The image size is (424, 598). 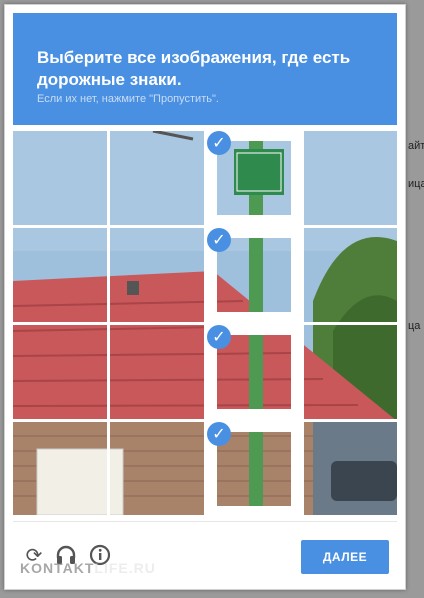 What do you see at coordinates (57, 568) in the screenshot?
I see `watermark-part: KONTAKT` at bounding box center [57, 568].